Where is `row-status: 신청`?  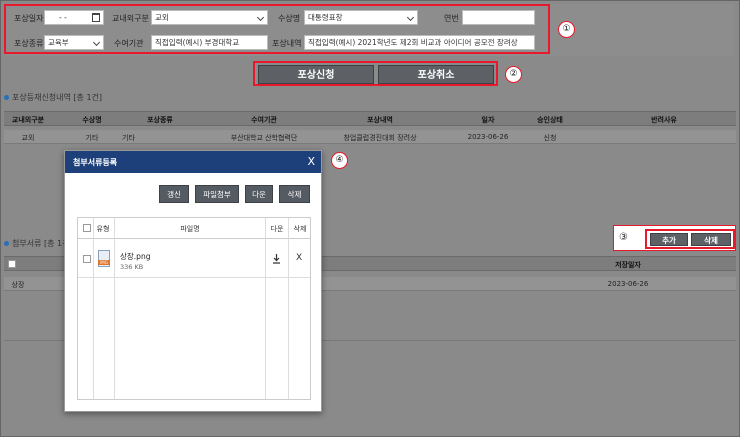
row-status: 신청 is located at coordinates (550, 138).